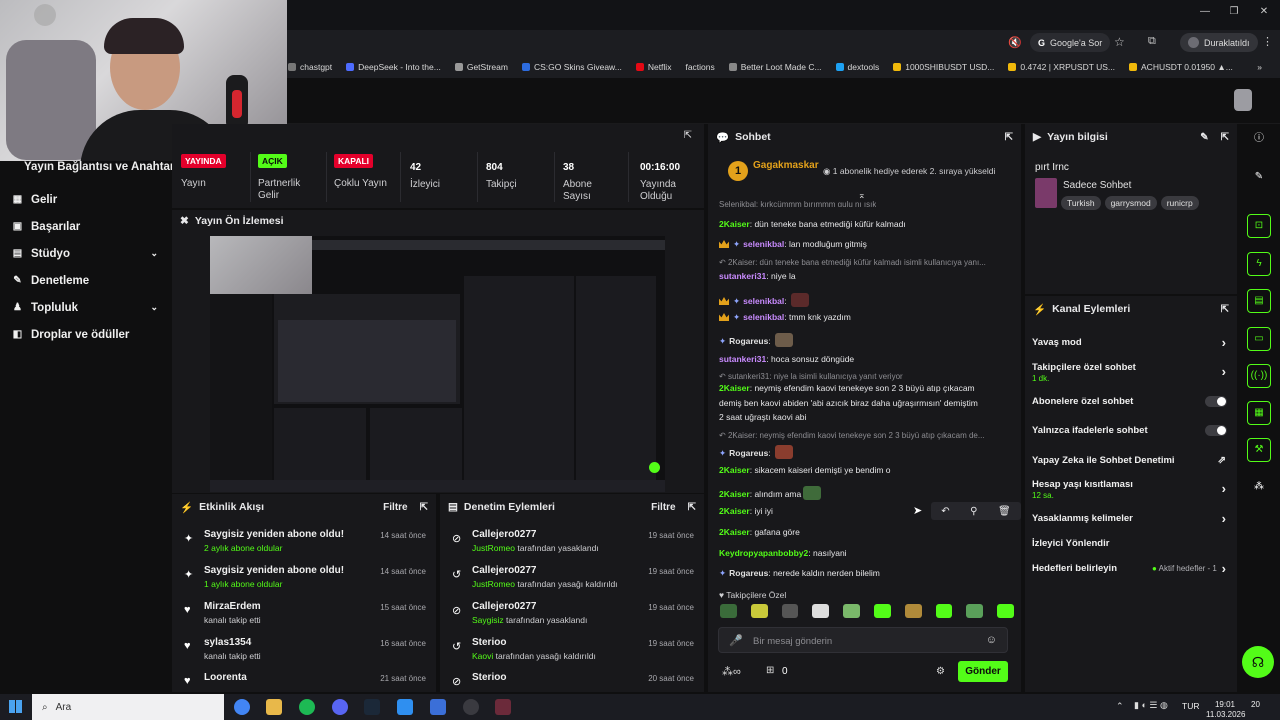  Describe the element at coordinates (1132, 518) in the screenshot. I see `banned-words-action: Yasaklanmış kelimeler ›` at that location.